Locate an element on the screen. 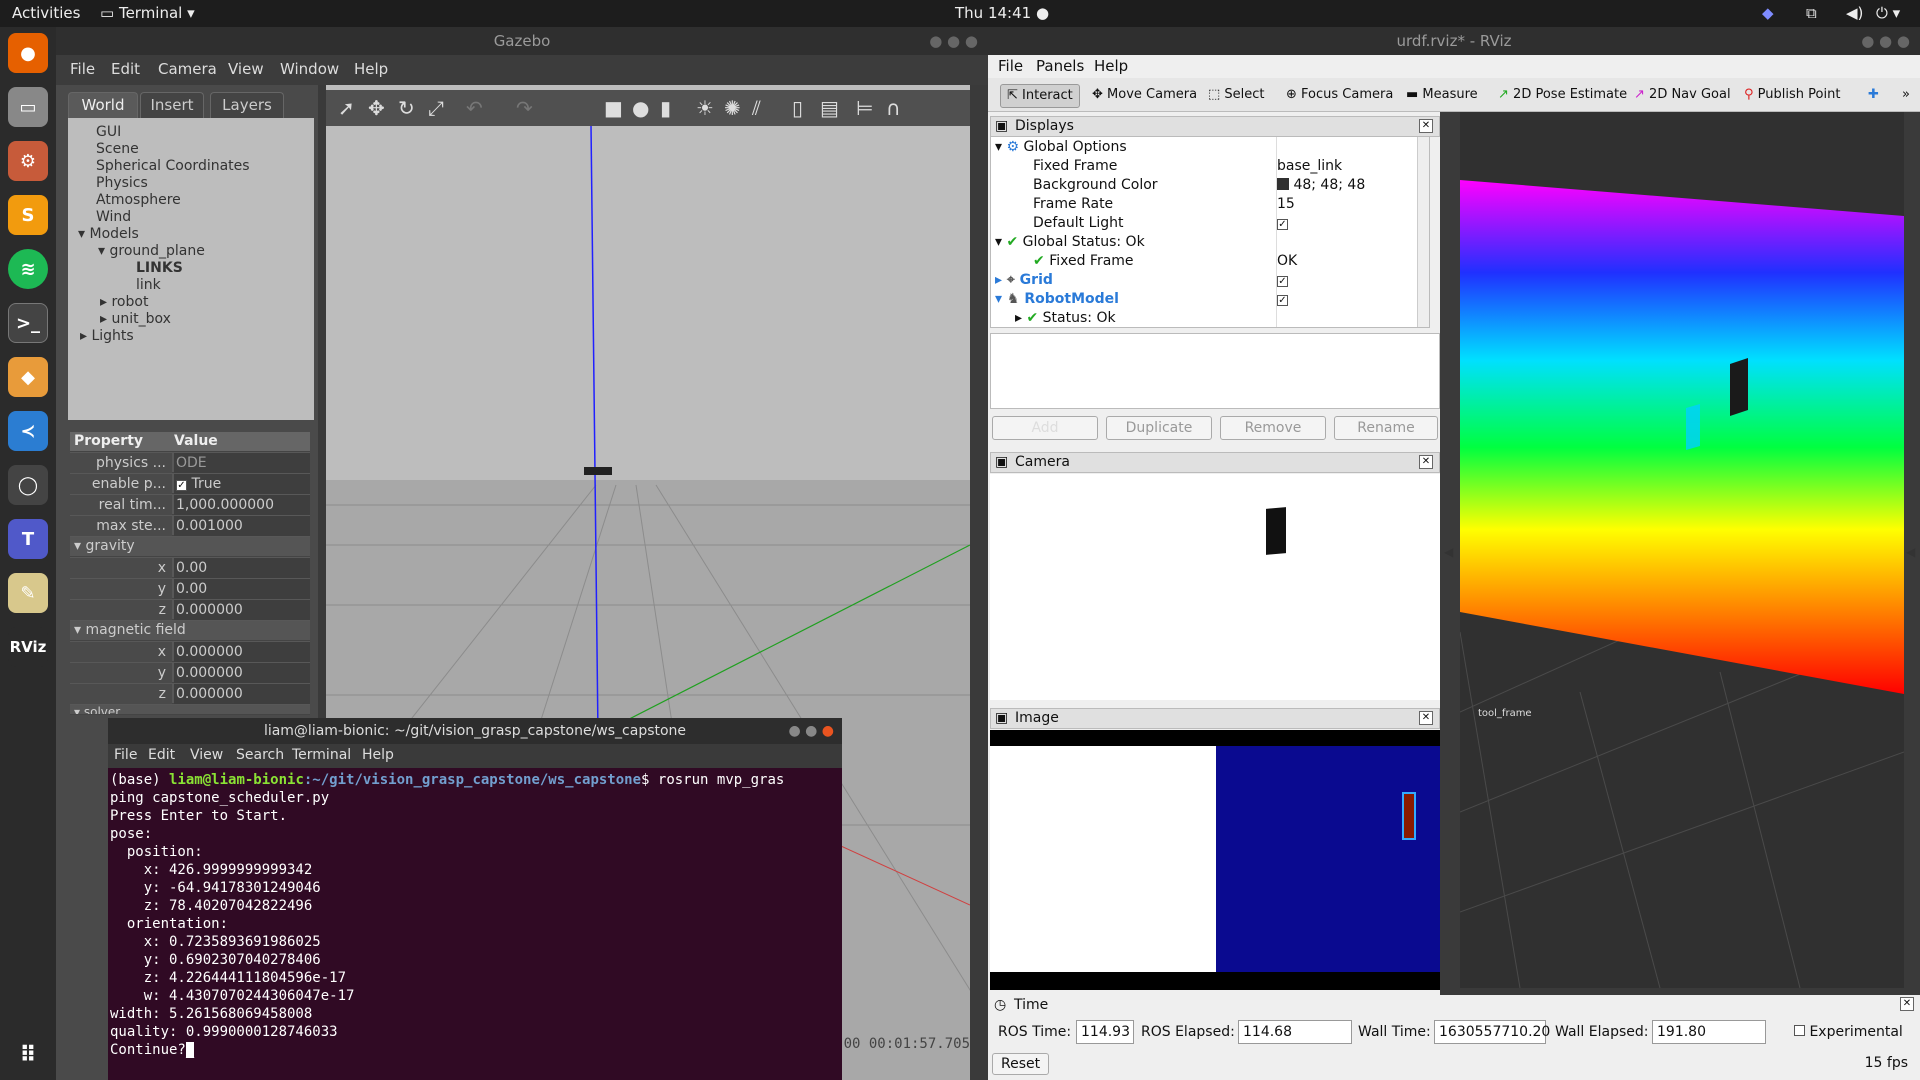 The width and height of the screenshot is (1920, 1080). display-background-color: Background Color is located at coordinates (1095, 185).